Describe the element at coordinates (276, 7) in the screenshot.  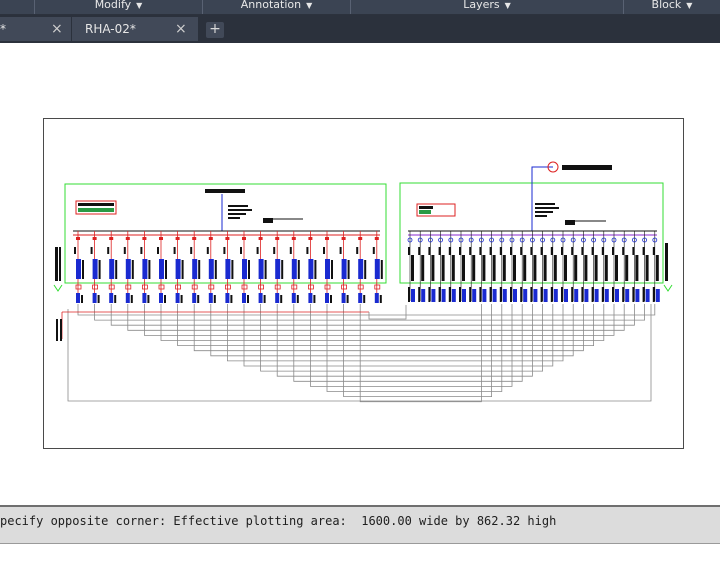
I see `ribbon-panel-annotation: Annotation ▼` at that location.